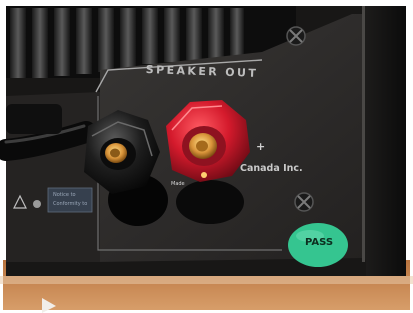 Image resolution: width=413 pixels, height=313 pixels. Describe the element at coordinates (64, 195) in the screenshot. I see `notice-label-line-1: Notice to` at that location.